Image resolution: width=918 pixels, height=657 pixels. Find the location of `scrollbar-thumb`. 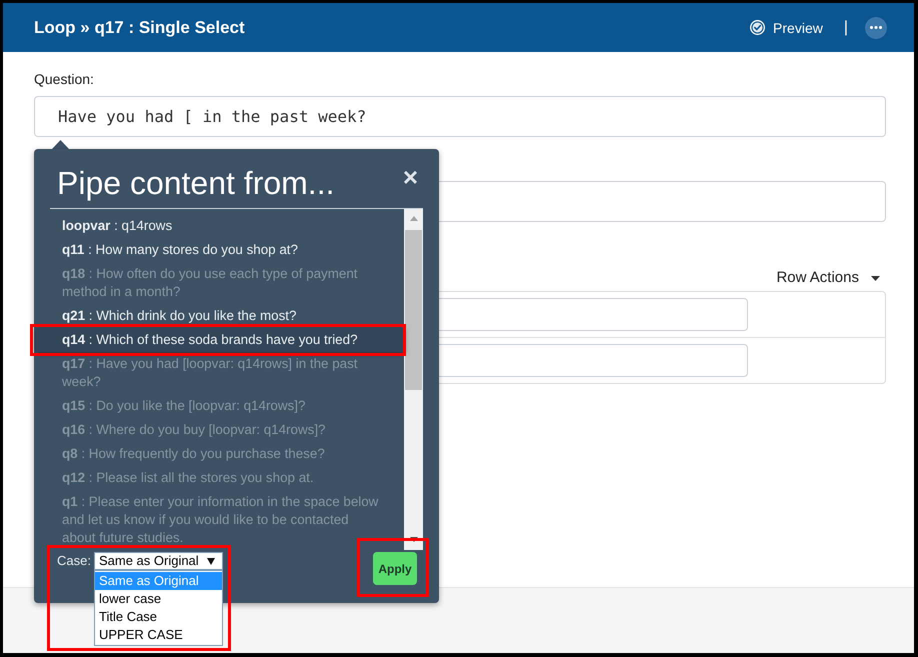

scrollbar-thumb is located at coordinates (413, 310).